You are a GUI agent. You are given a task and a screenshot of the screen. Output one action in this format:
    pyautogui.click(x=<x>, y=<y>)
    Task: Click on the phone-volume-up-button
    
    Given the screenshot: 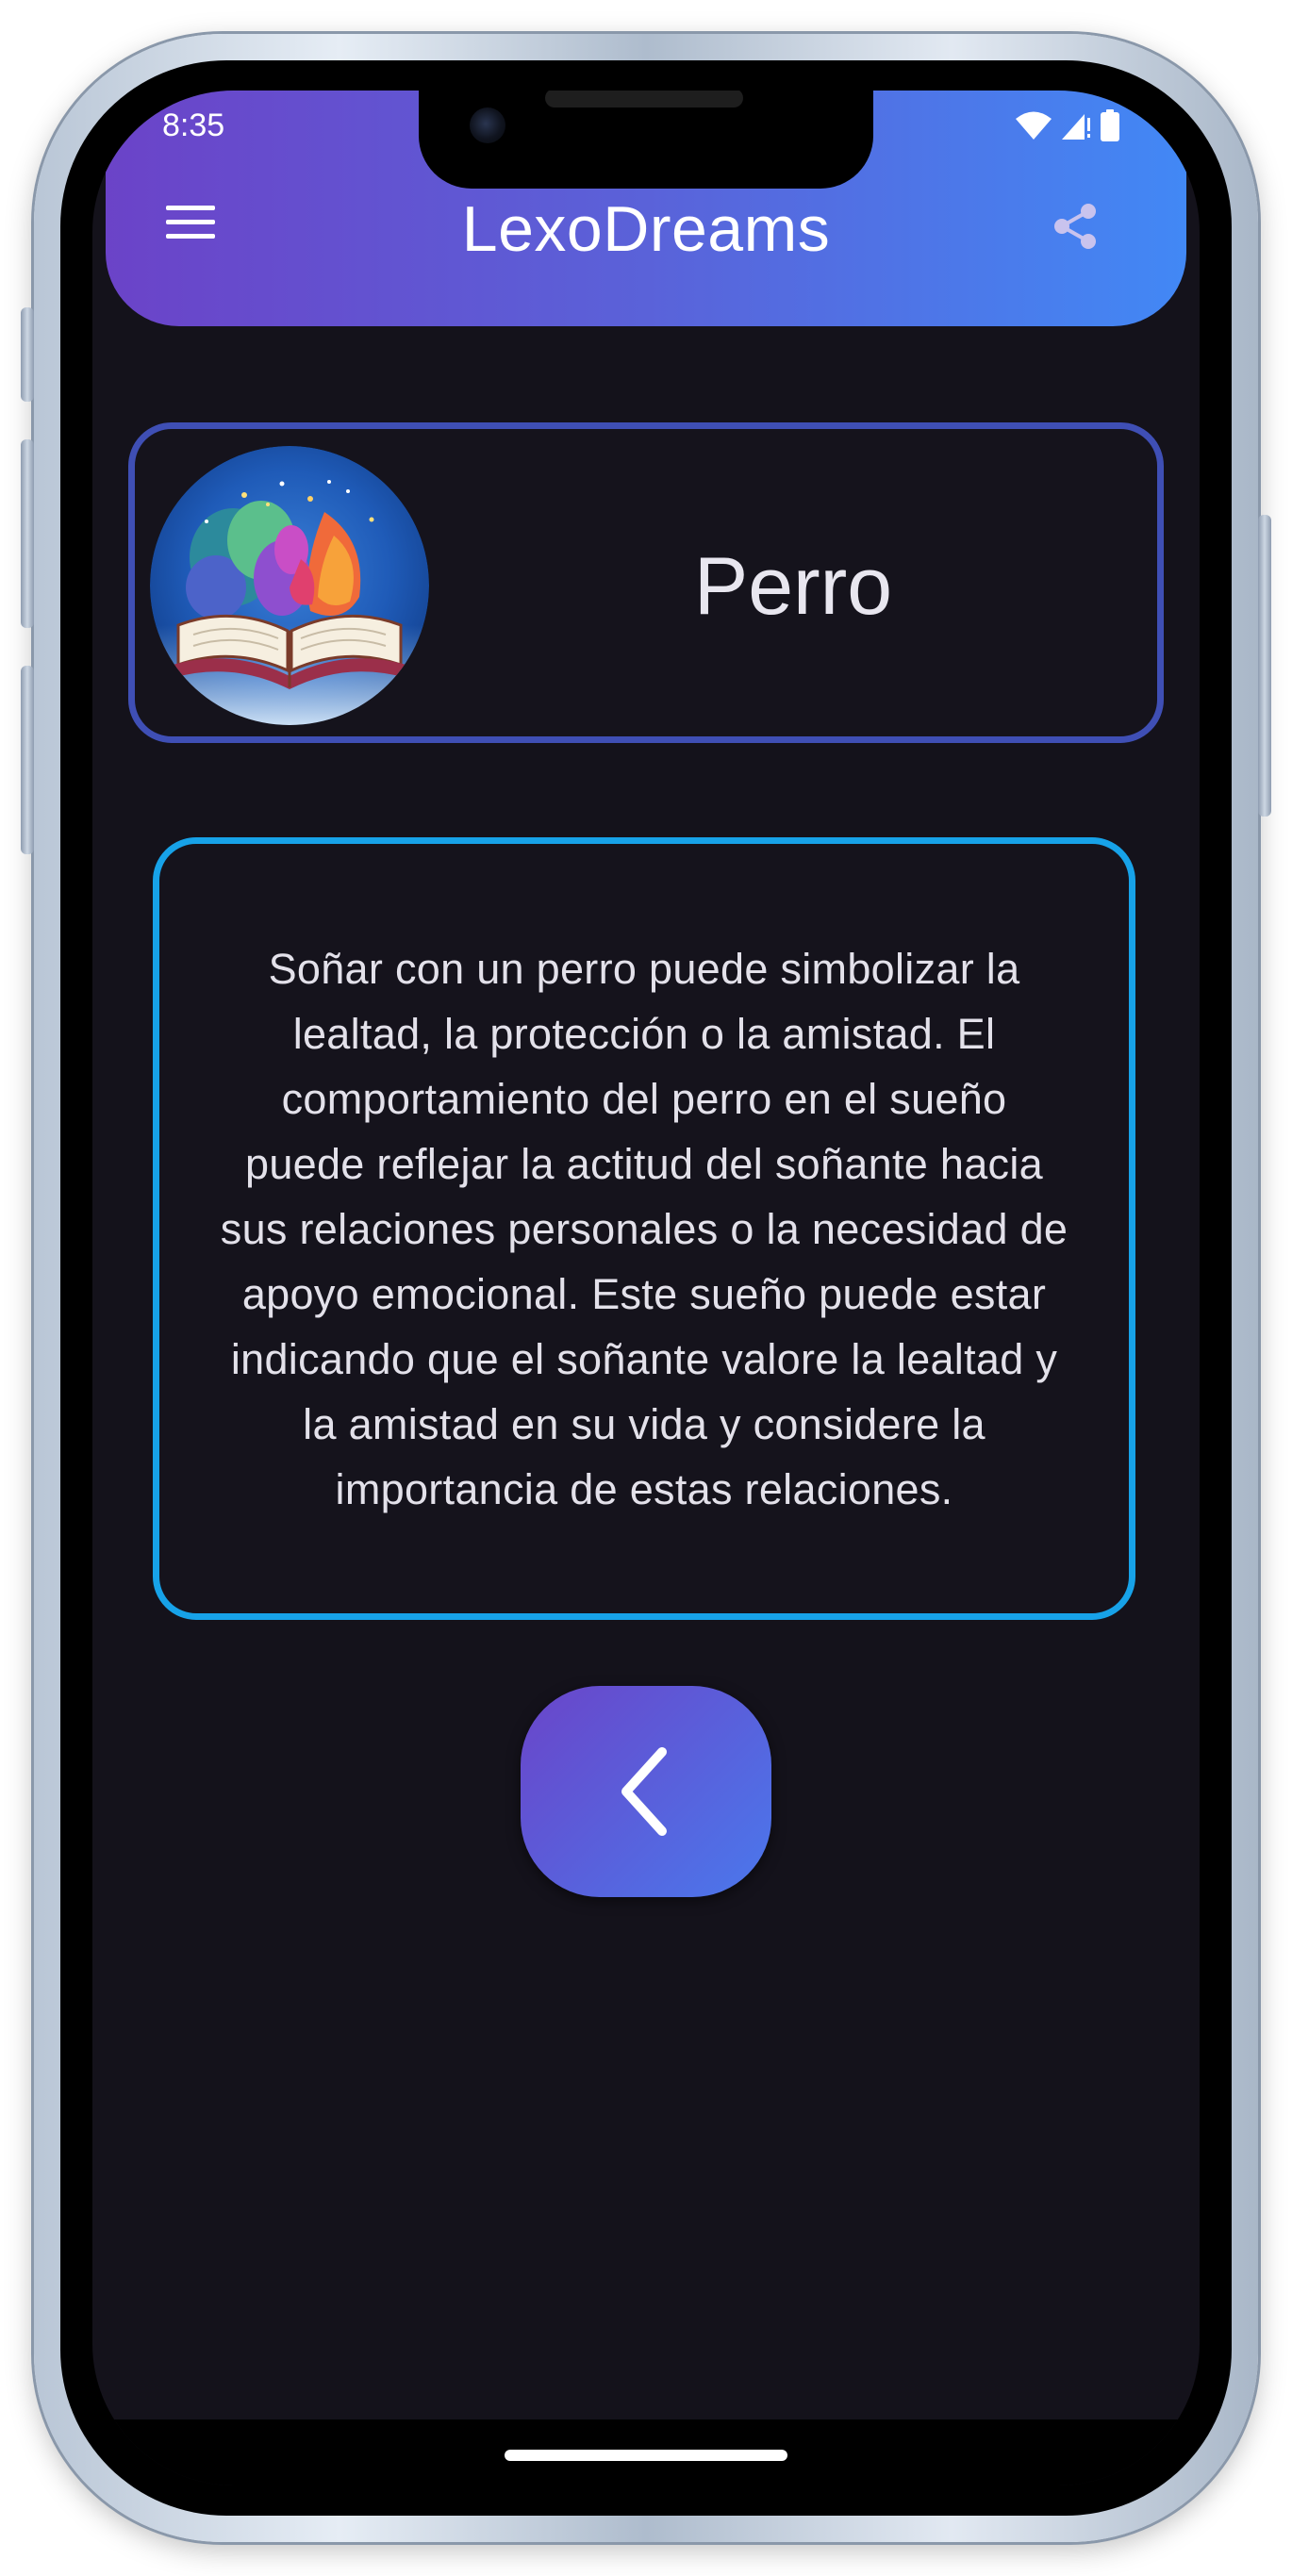 What is the action you would take?
    pyautogui.click(x=27, y=533)
    